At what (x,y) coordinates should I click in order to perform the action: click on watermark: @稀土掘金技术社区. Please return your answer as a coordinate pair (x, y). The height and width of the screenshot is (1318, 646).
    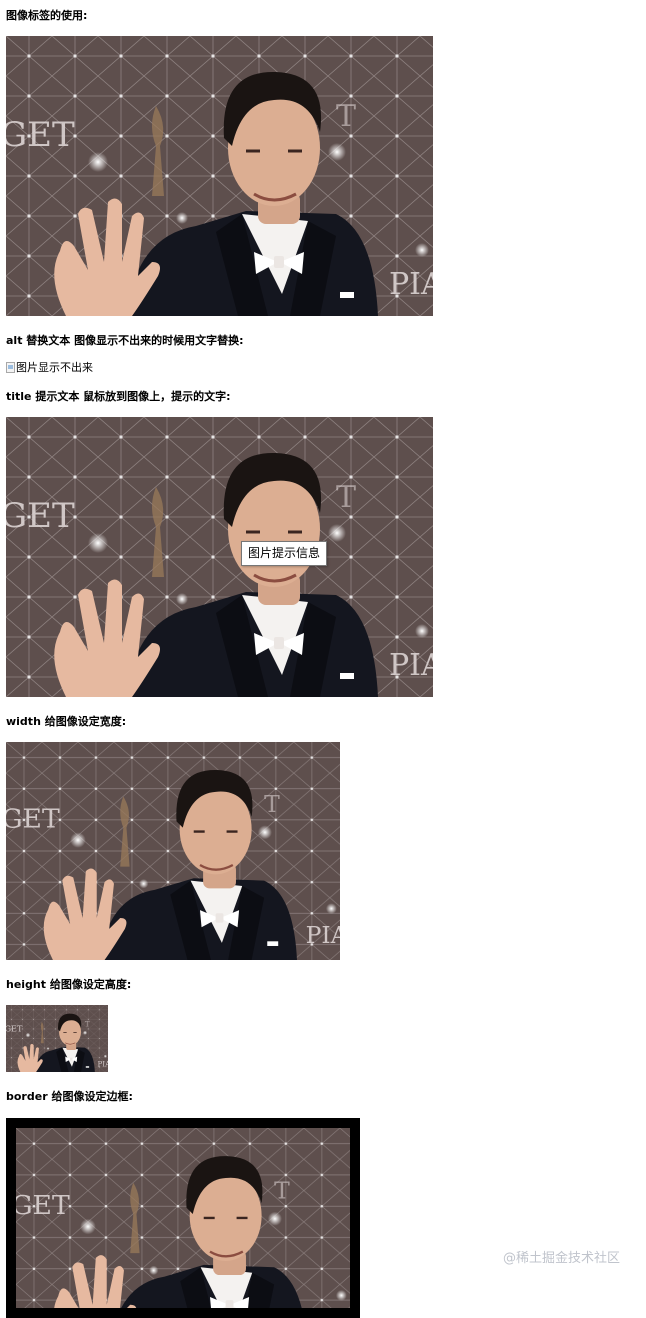
    Looking at the image, I should click on (562, 1258).